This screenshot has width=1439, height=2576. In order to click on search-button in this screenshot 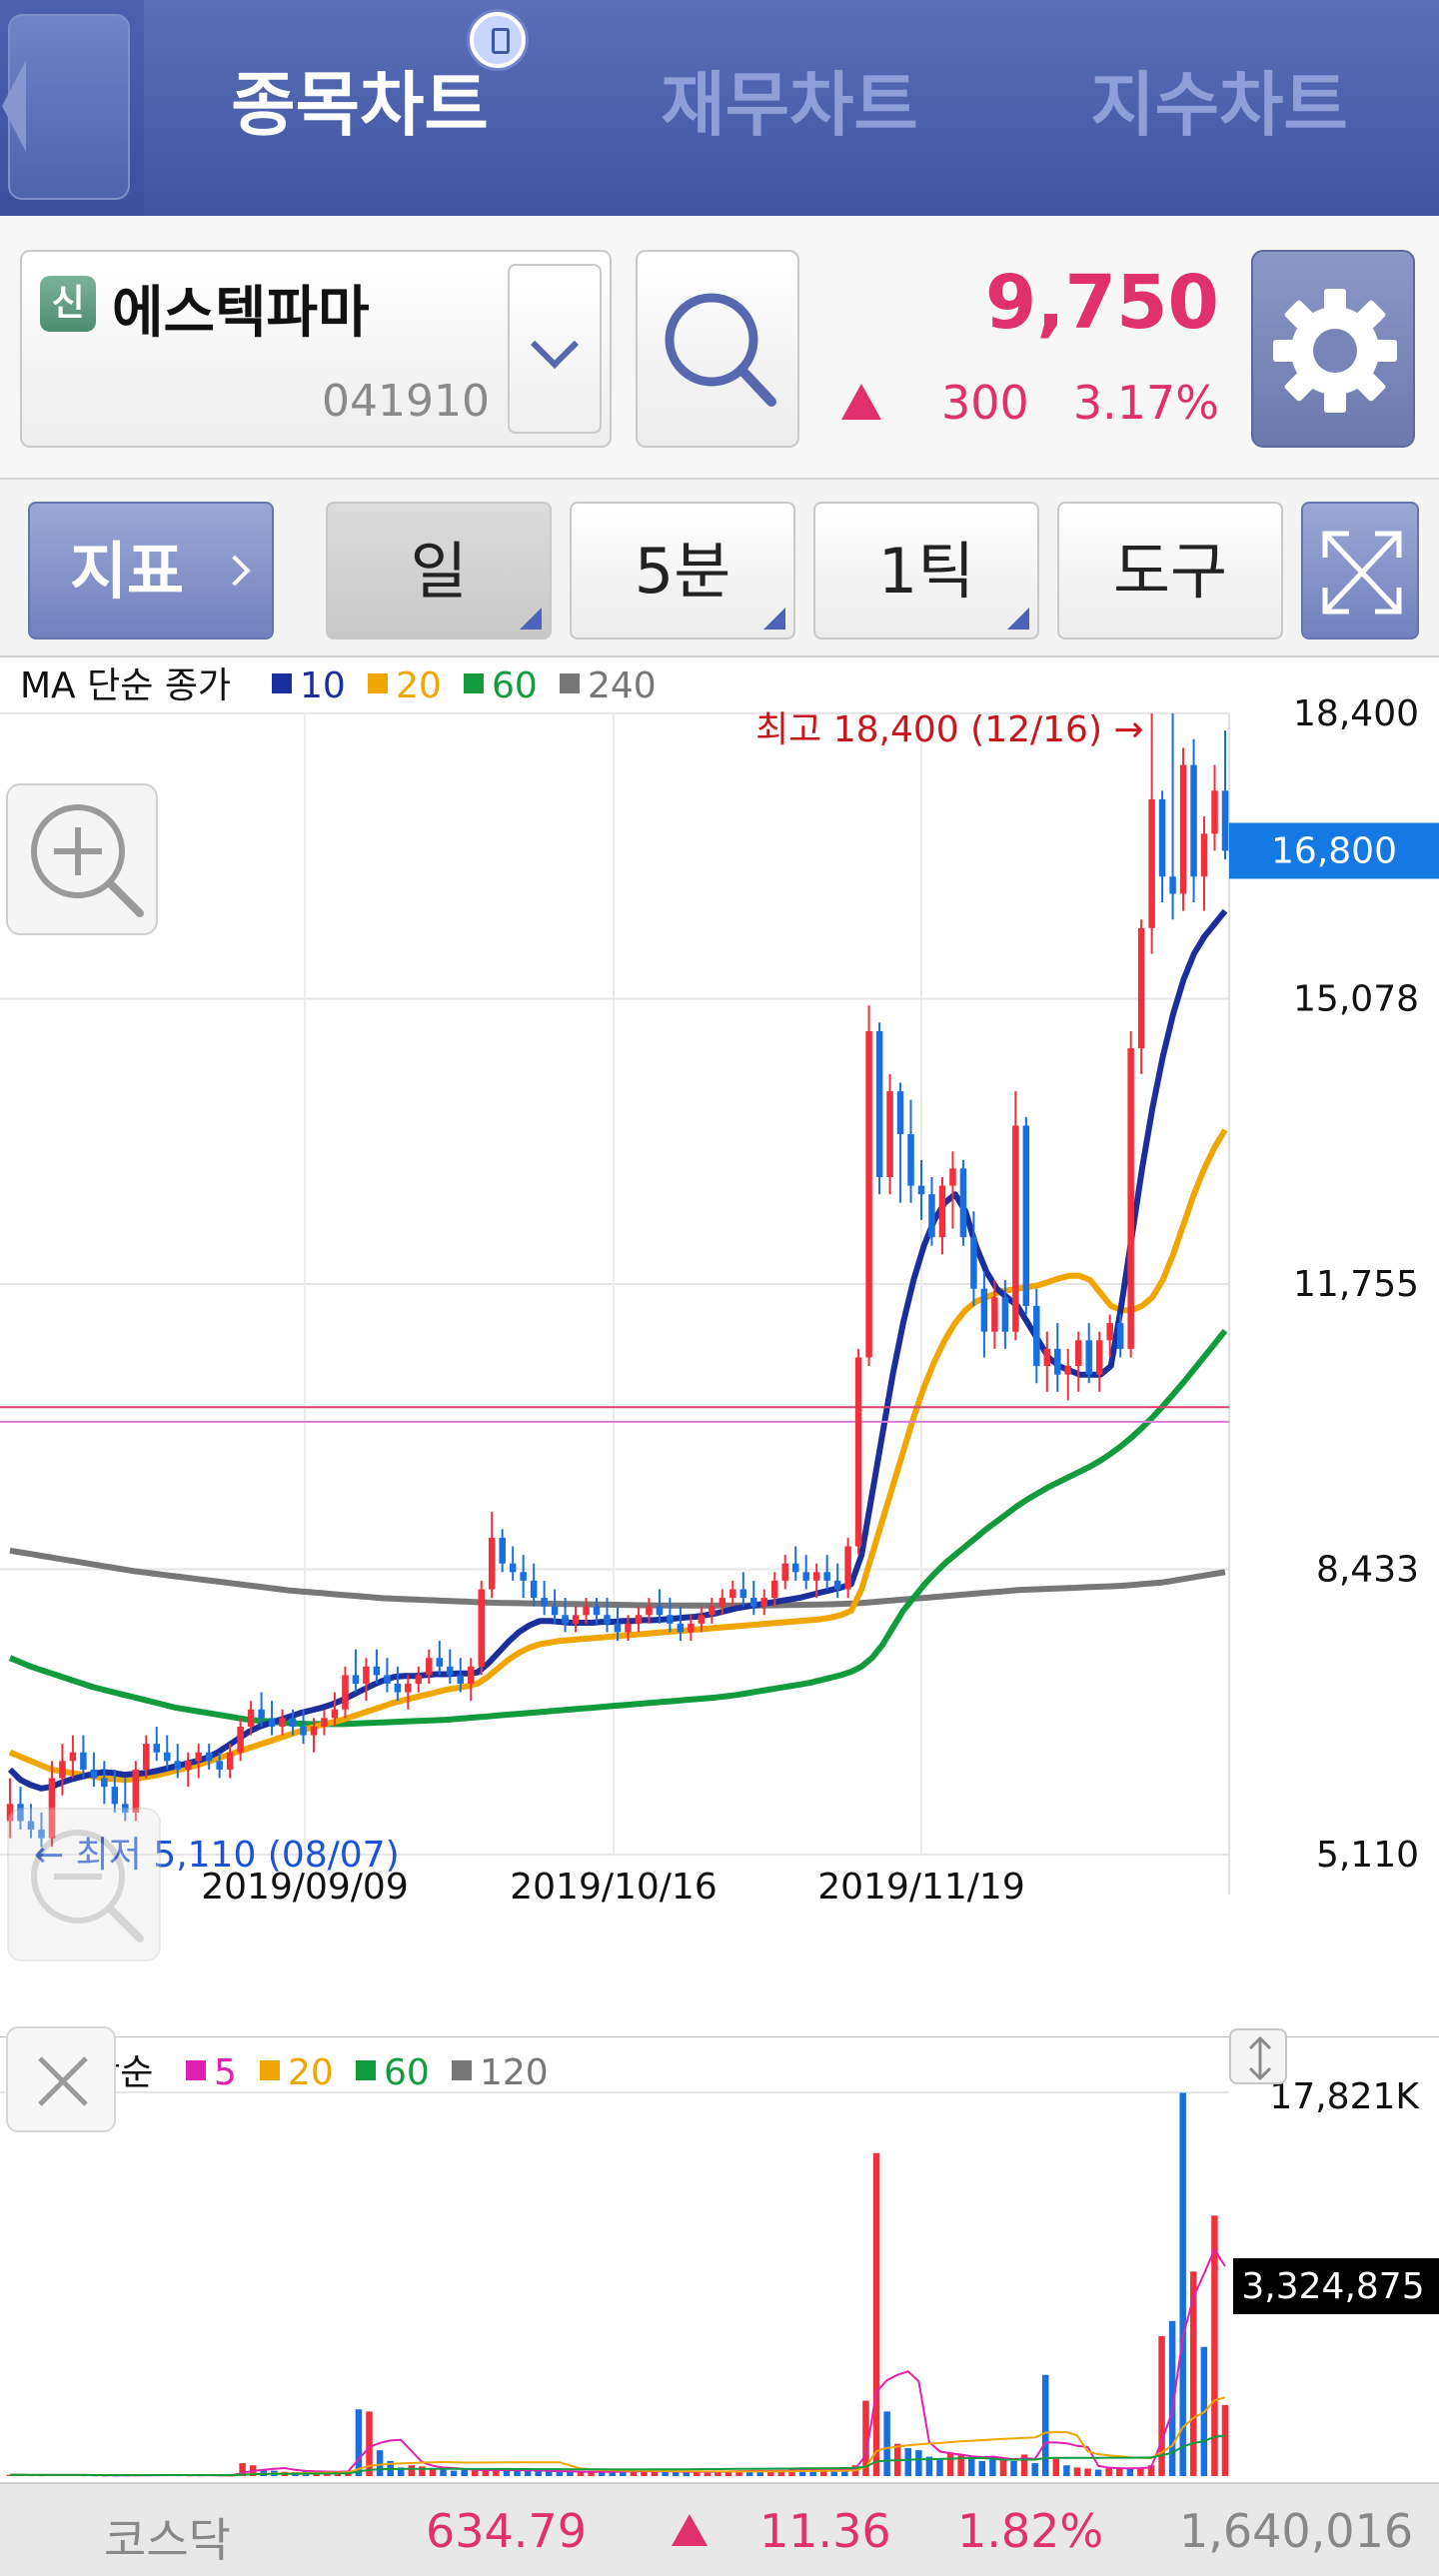, I will do `click(717, 349)`.